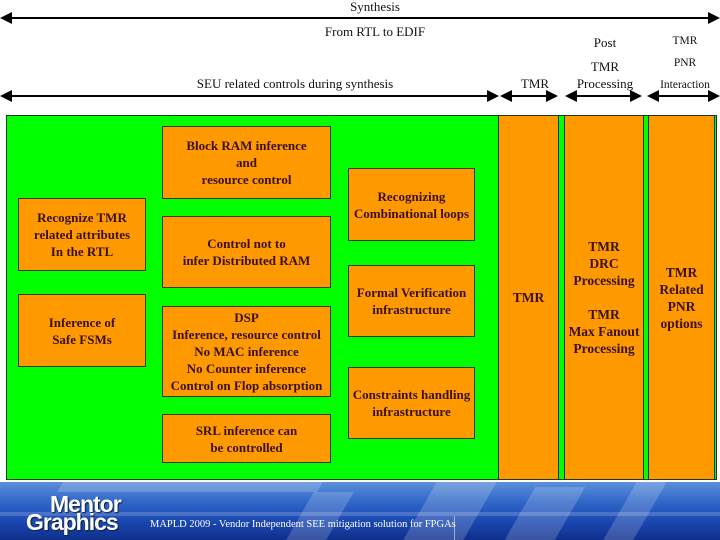 This screenshot has height=540, width=720. What do you see at coordinates (685, 41) in the screenshot?
I see `pnr-tmr-label: TMR` at bounding box center [685, 41].